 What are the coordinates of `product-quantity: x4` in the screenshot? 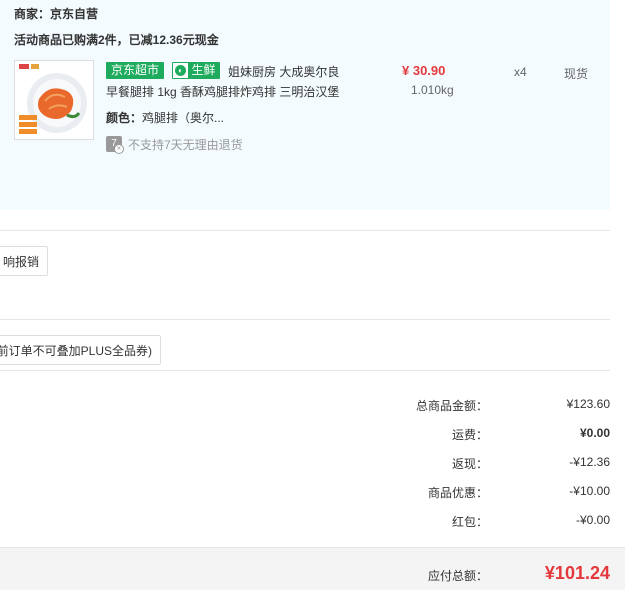 It's located at (520, 72).